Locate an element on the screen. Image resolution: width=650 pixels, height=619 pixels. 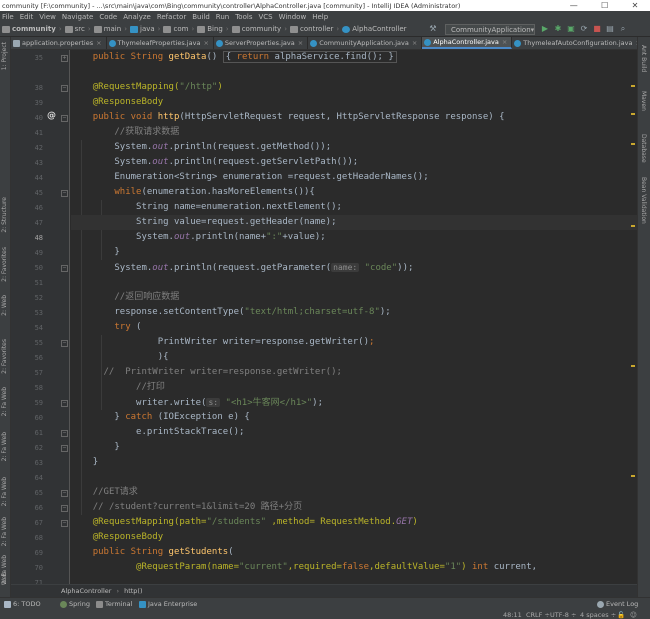
tab-alpha-controller: AlphaController.java × is located at coordinates (467, 43).